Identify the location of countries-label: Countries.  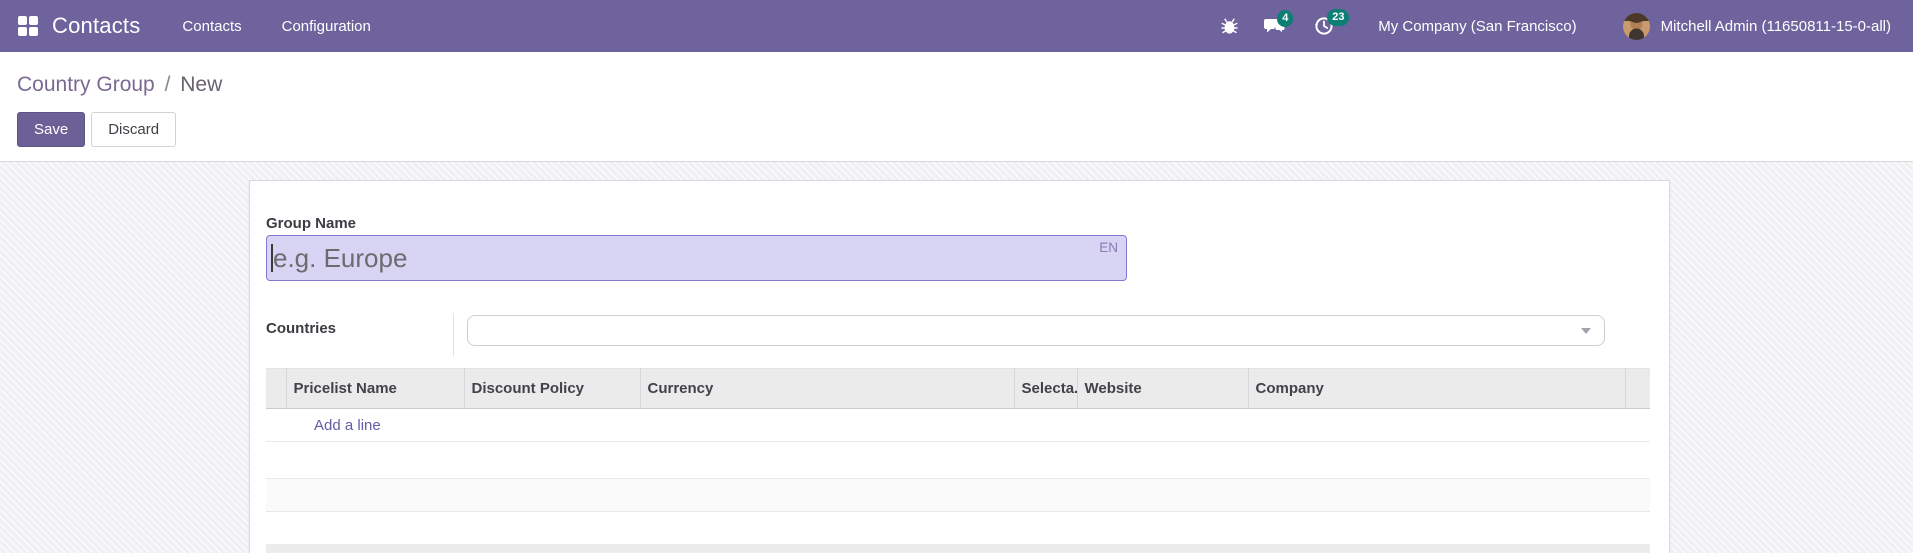
(301, 328).